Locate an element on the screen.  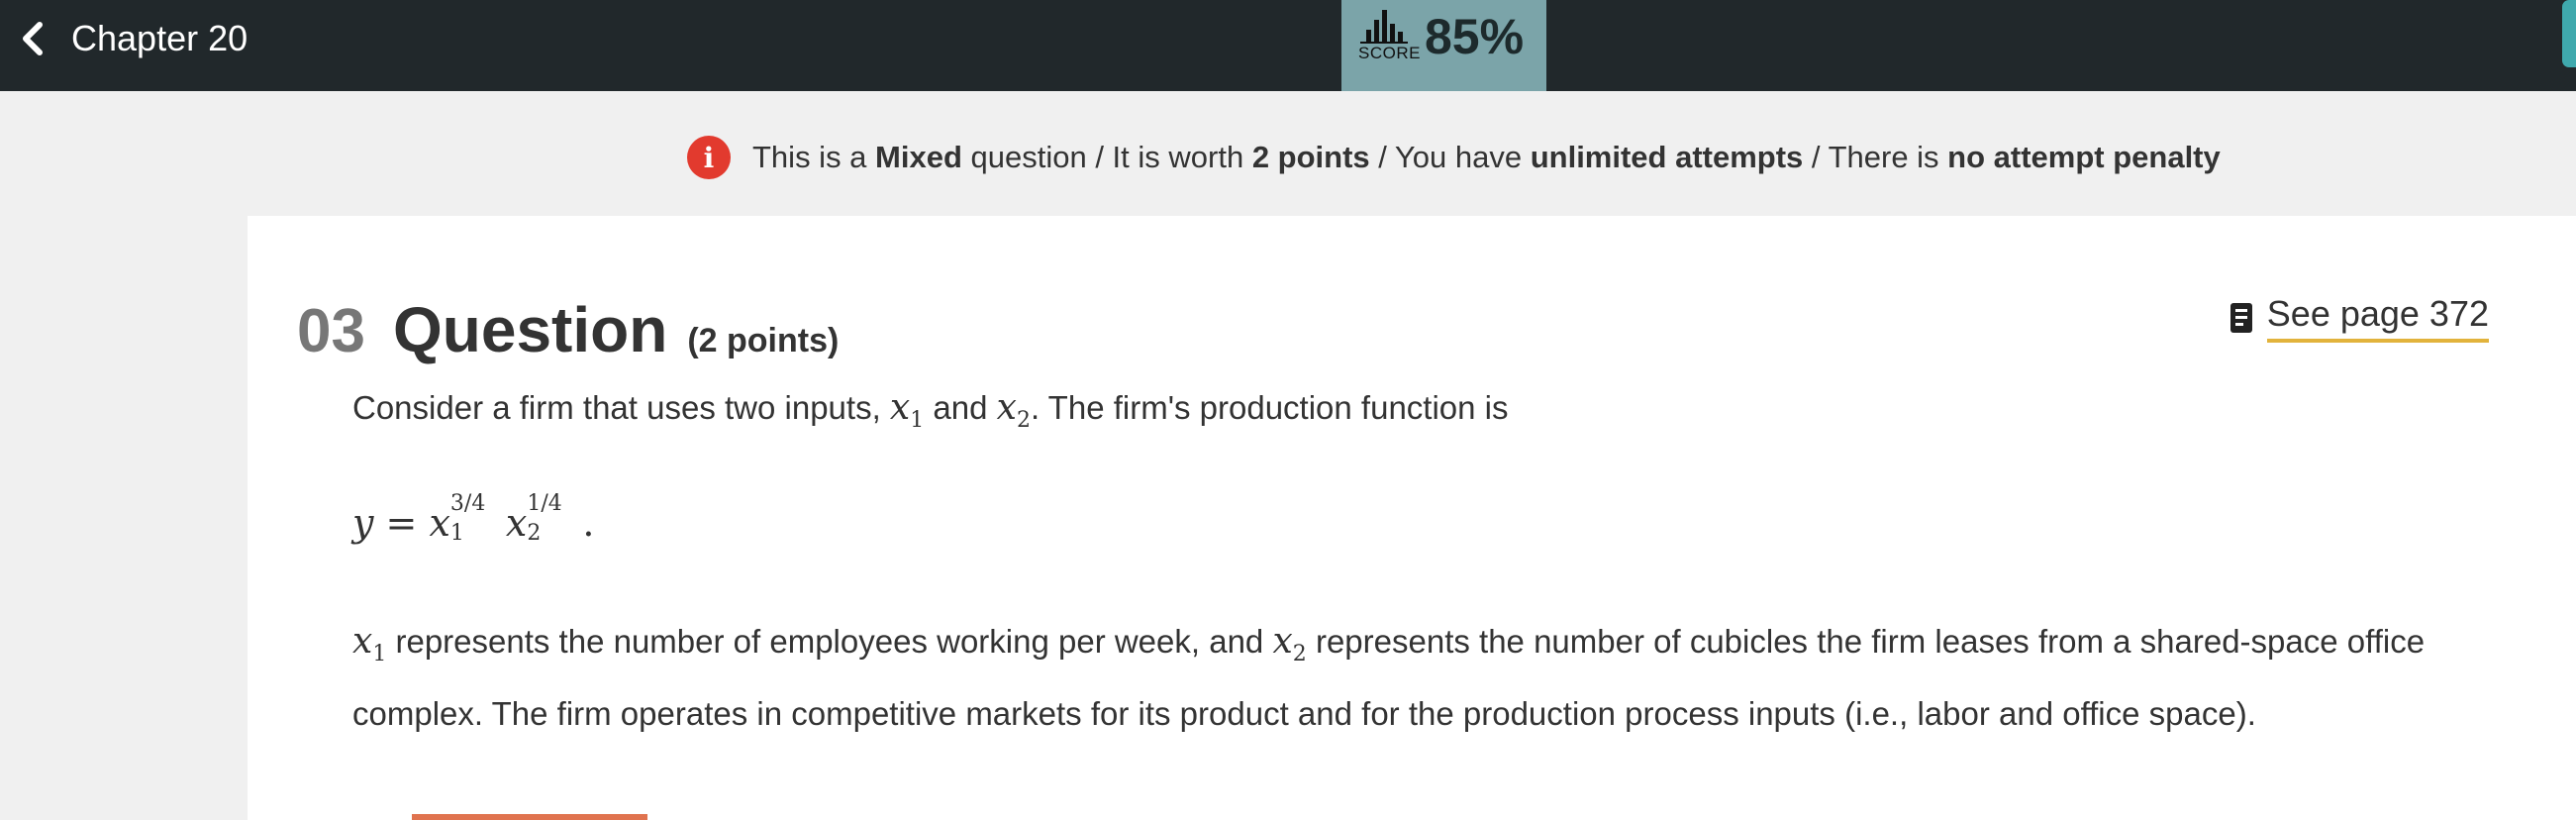
question-header: 03 Question (2 points) is located at coordinates (568, 329).